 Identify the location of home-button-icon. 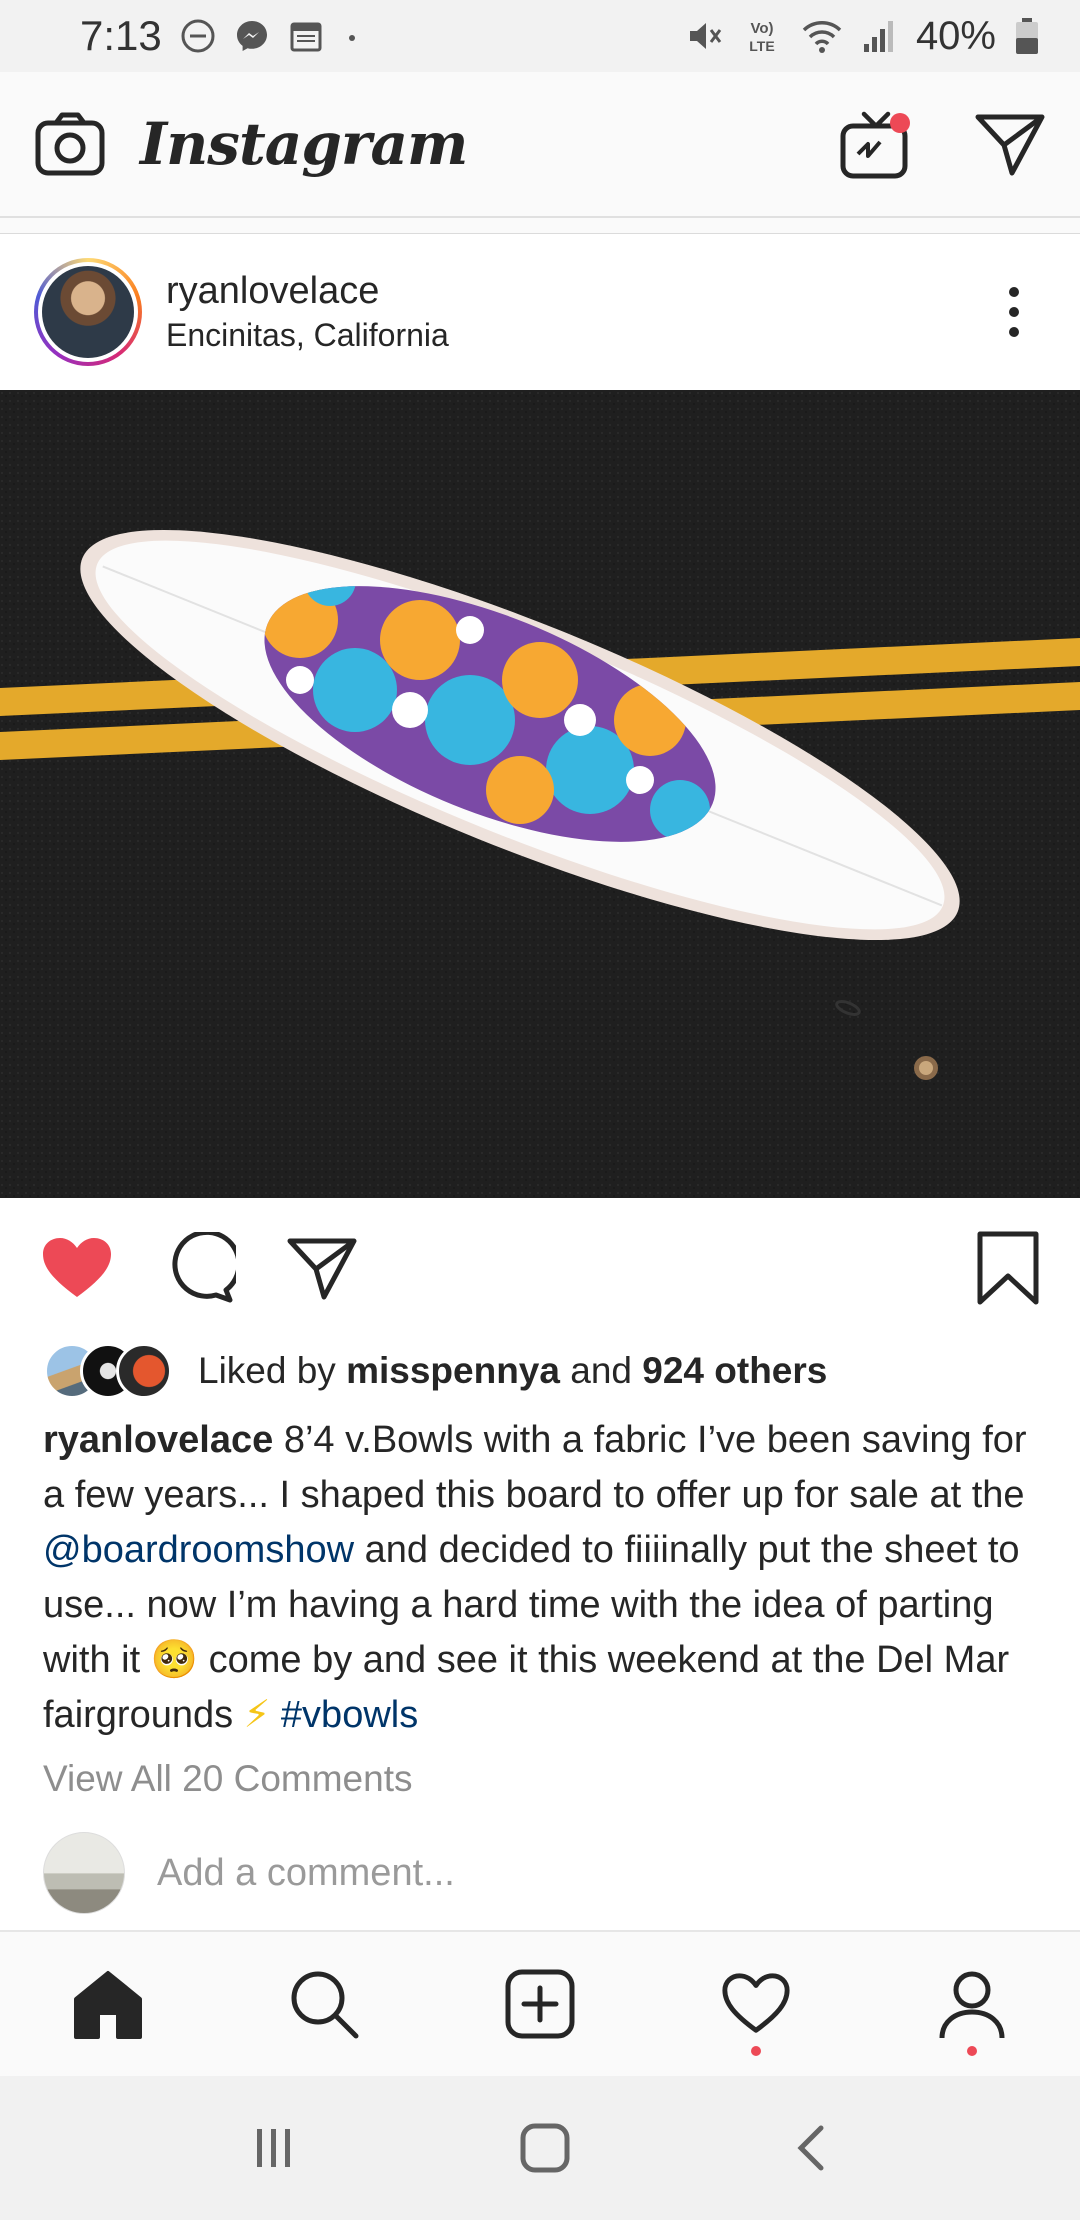
(545, 2148).